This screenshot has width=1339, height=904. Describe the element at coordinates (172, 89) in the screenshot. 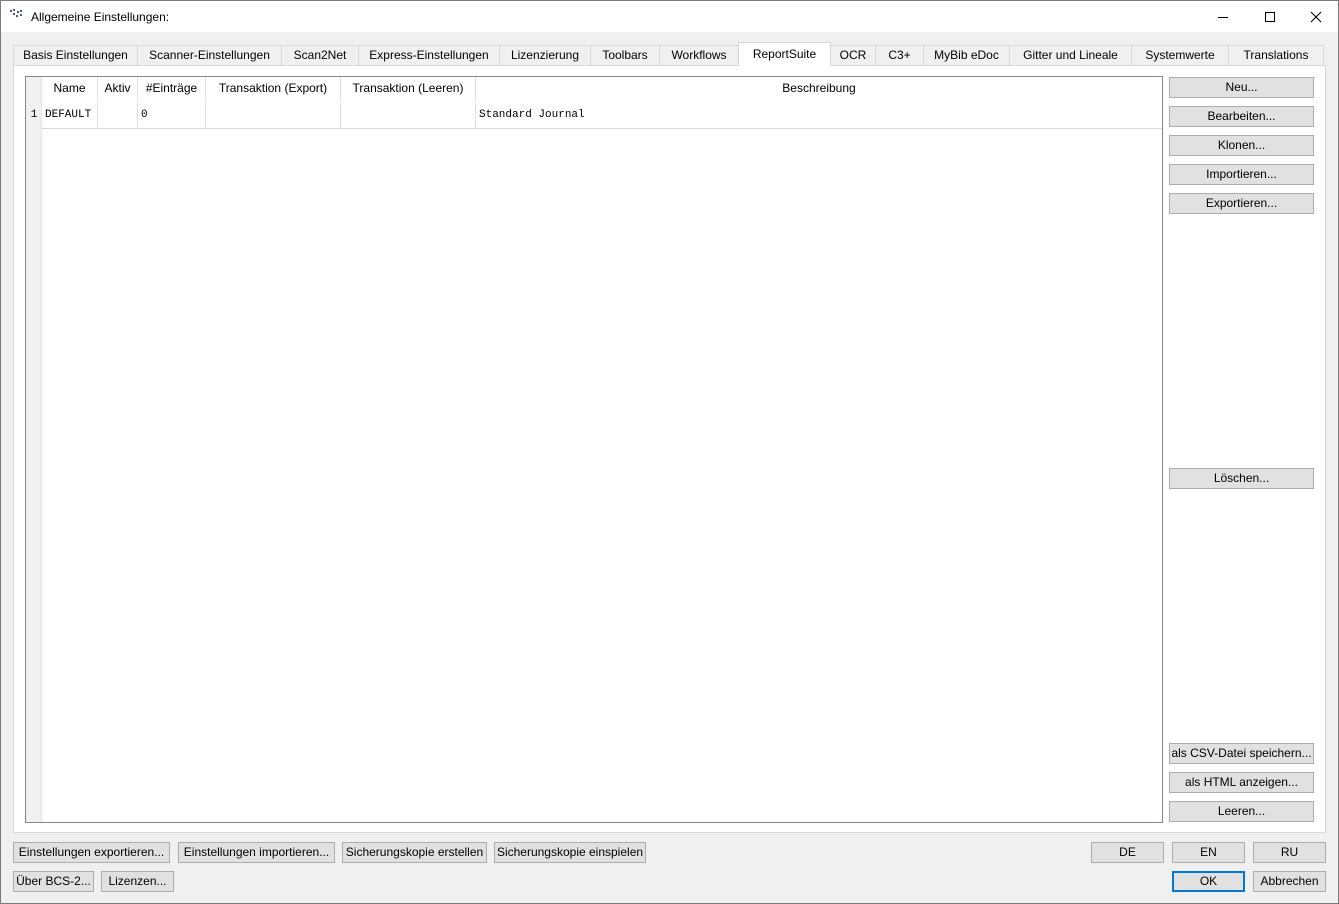

I see `column-header-eintraege: #Einträge` at that location.